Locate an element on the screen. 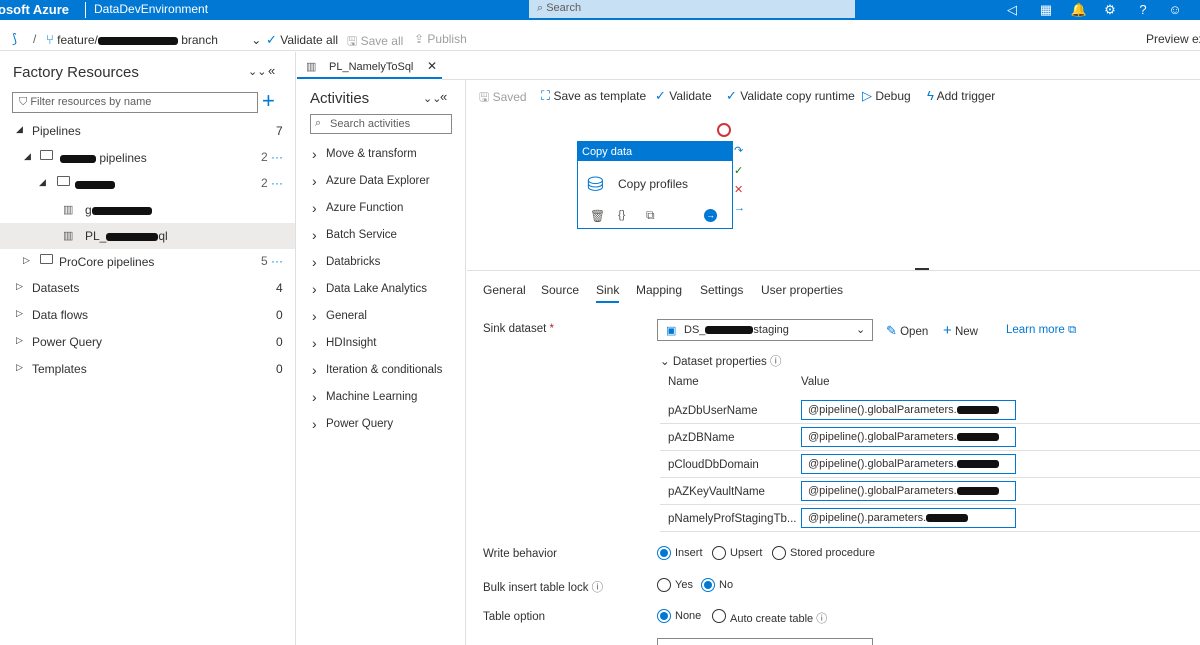  preview-experience-toggle: Preview exp is located at coordinates (1173, 39).